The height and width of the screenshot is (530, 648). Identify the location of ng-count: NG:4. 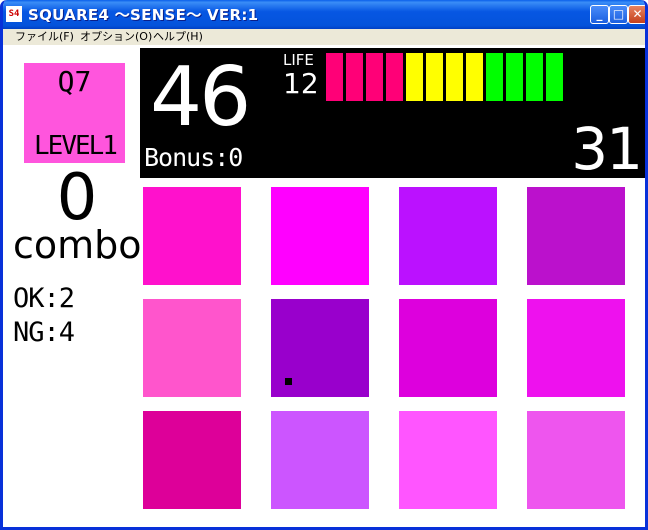
(44, 332).